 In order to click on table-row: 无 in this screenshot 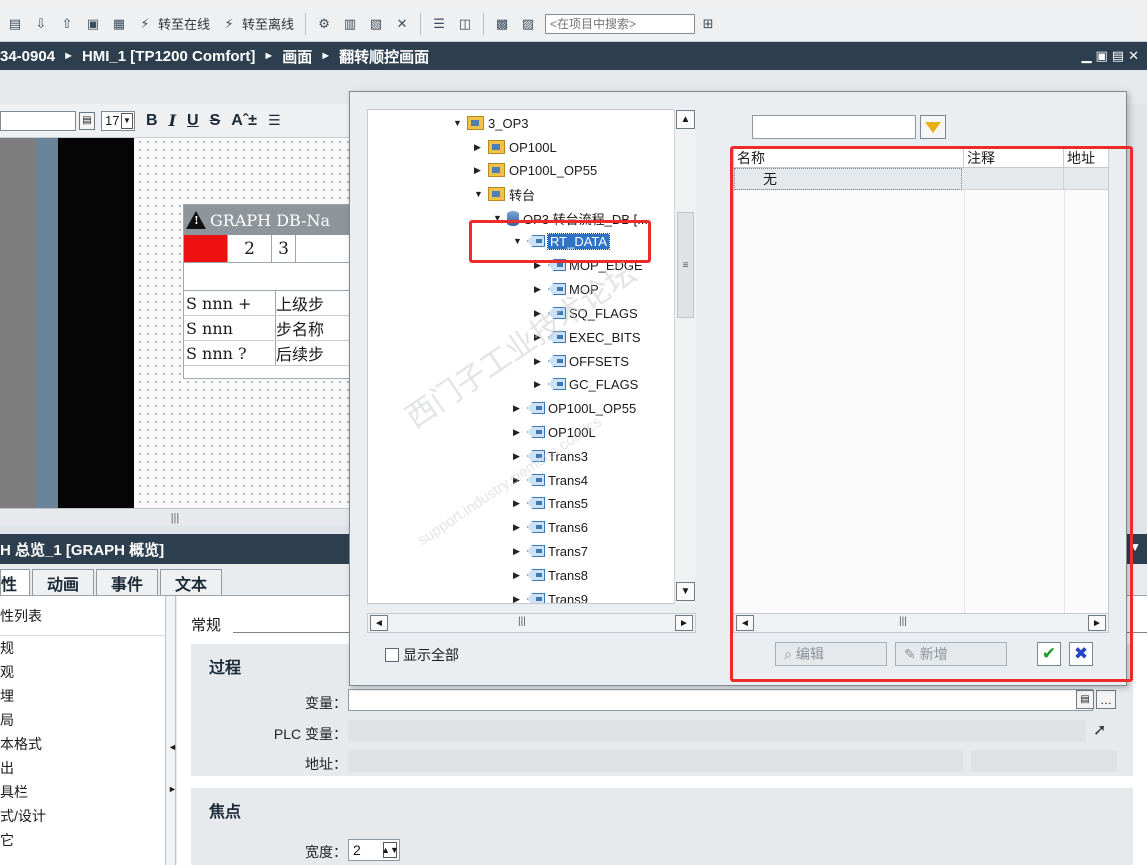, I will do `click(921, 179)`.